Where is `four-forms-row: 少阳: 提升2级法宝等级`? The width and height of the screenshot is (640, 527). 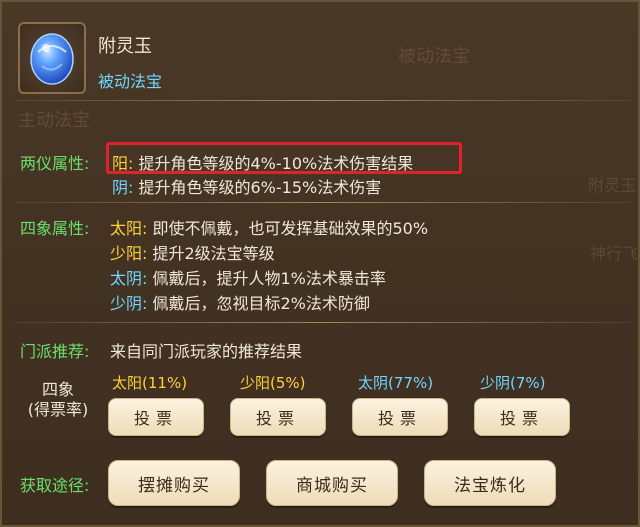
four-forms-row: 少阳: 提升2级法宝等级 is located at coordinates (192, 252).